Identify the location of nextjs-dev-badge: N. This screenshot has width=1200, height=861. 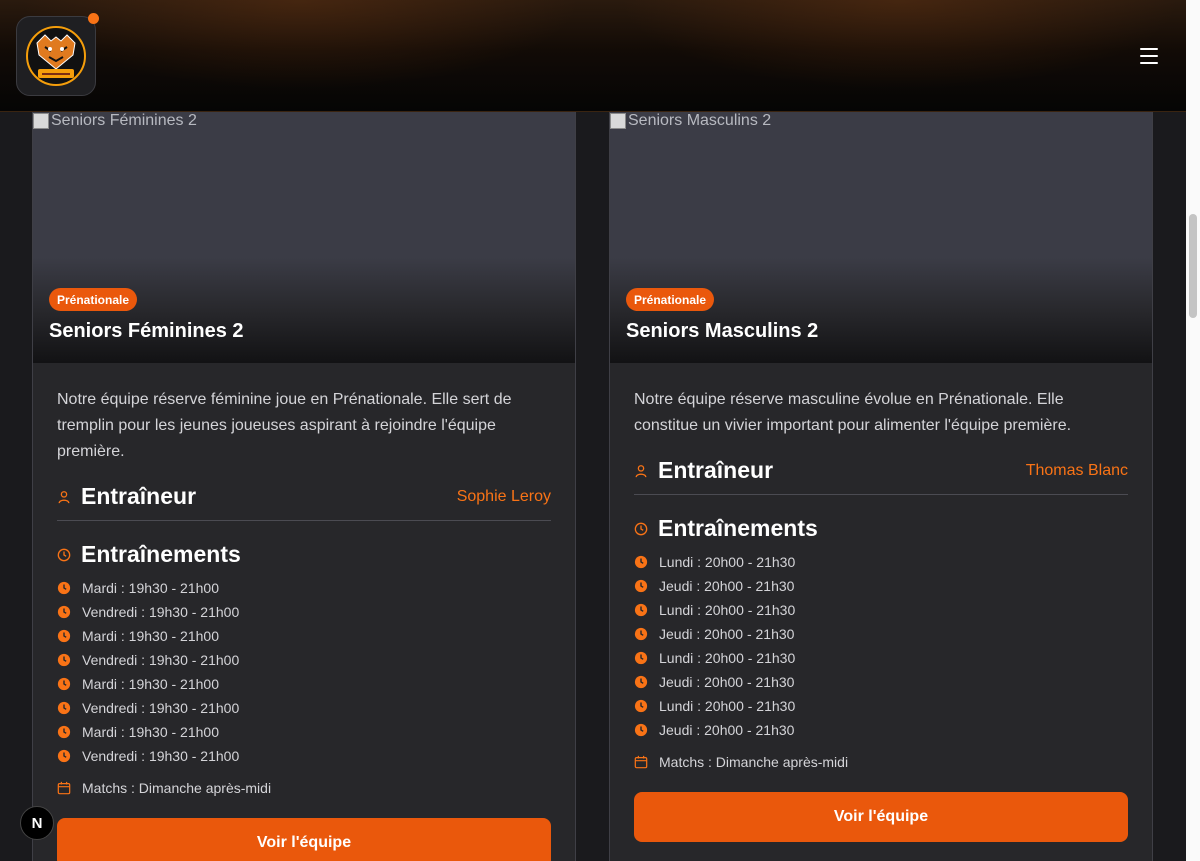
(37, 823).